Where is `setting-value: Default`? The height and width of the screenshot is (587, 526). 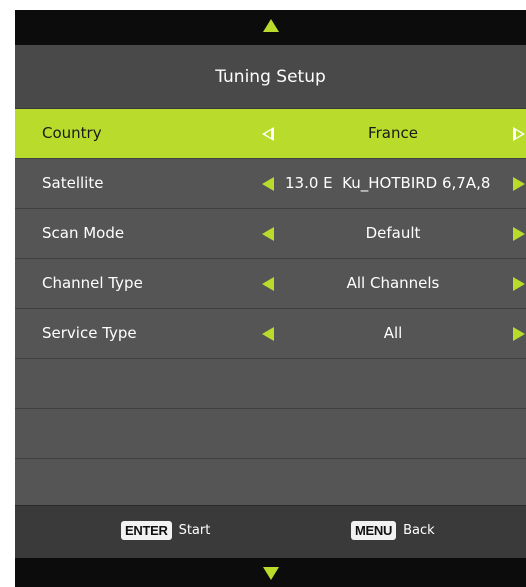
setting-value: Default is located at coordinates (393, 233).